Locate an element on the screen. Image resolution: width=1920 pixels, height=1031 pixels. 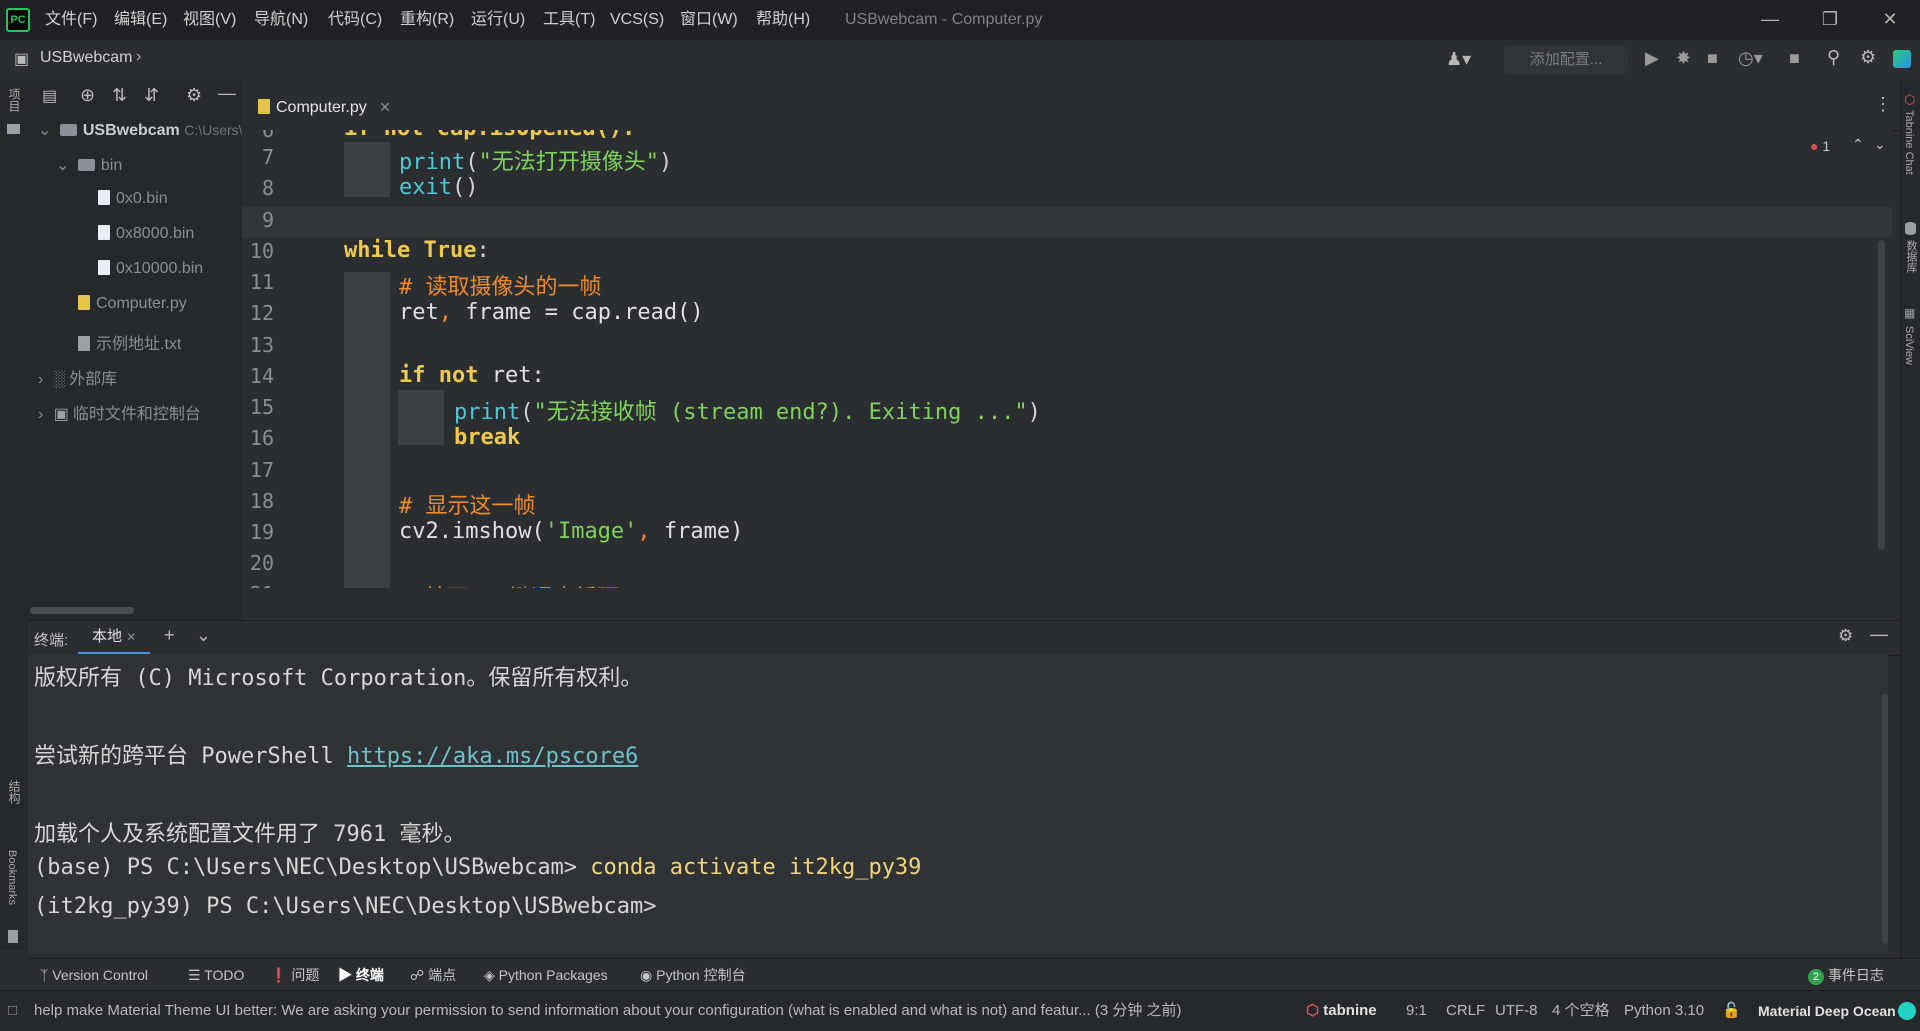
line-number: 6 is located at coordinates (267, 136).